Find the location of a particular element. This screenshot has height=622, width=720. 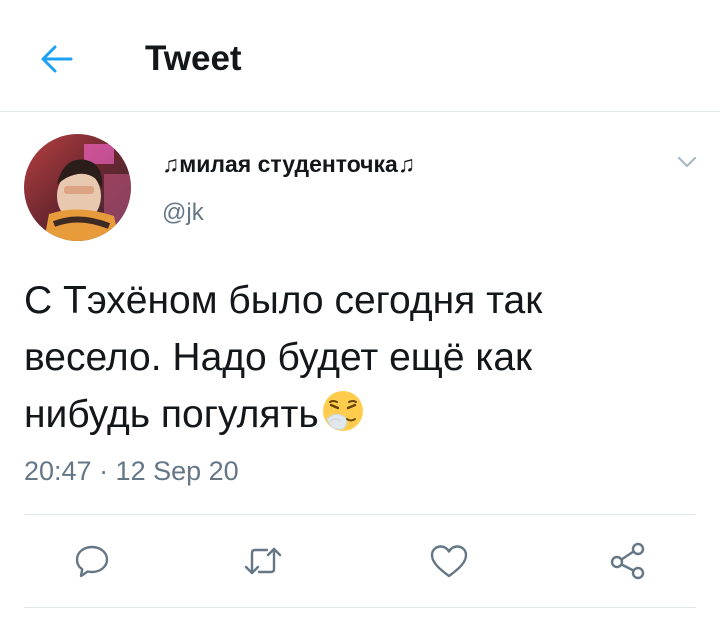

share-icon is located at coordinates (627, 561).